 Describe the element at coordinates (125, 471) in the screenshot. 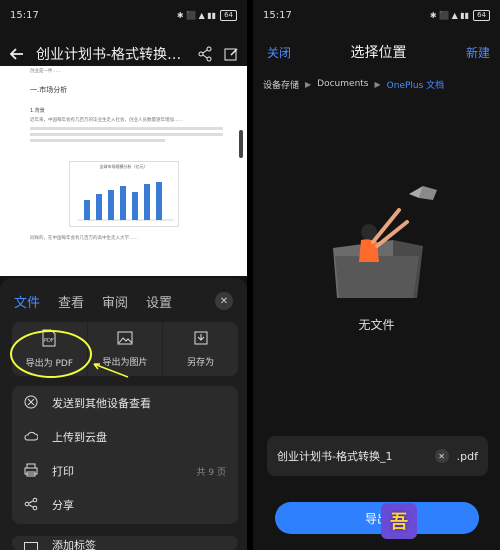

I see `menu-print: 打印 共 9 页` at that location.